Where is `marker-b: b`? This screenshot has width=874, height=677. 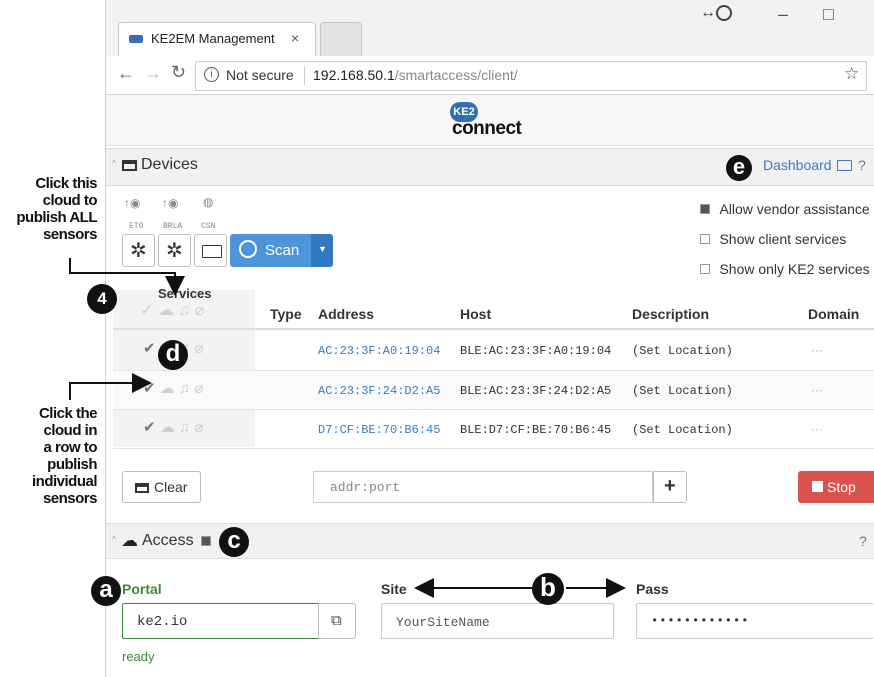
marker-b: b is located at coordinates (548, 589).